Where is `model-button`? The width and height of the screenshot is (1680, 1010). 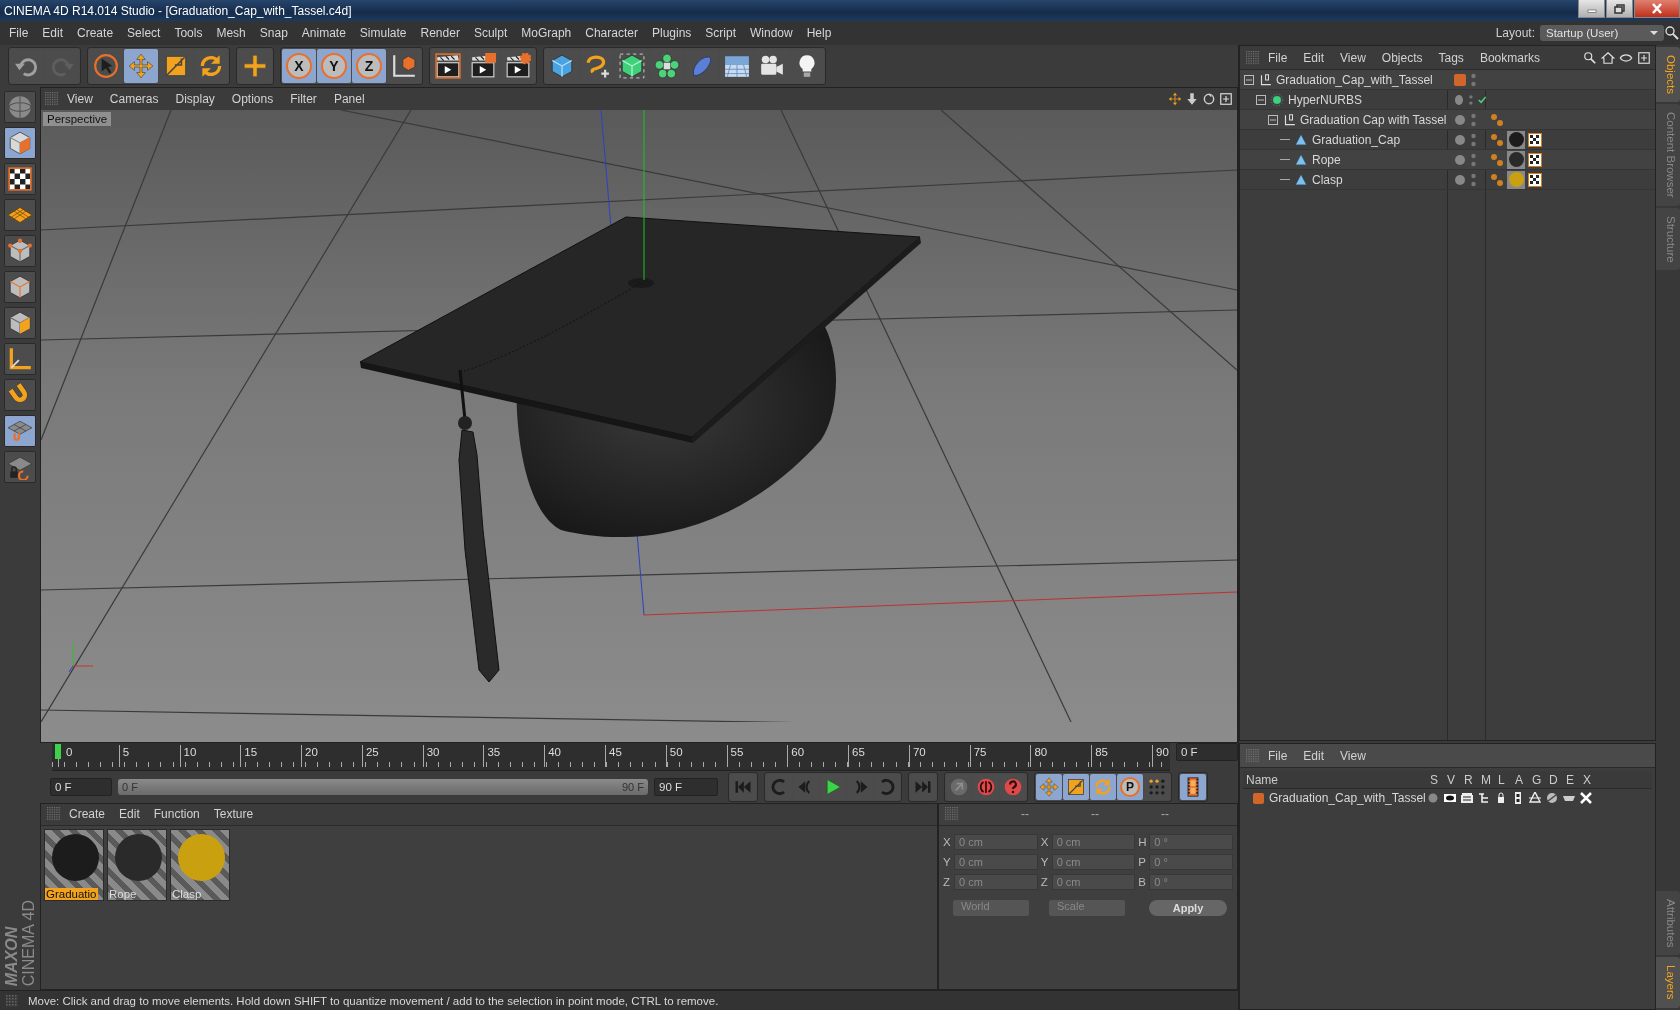 model-button is located at coordinates (20, 143).